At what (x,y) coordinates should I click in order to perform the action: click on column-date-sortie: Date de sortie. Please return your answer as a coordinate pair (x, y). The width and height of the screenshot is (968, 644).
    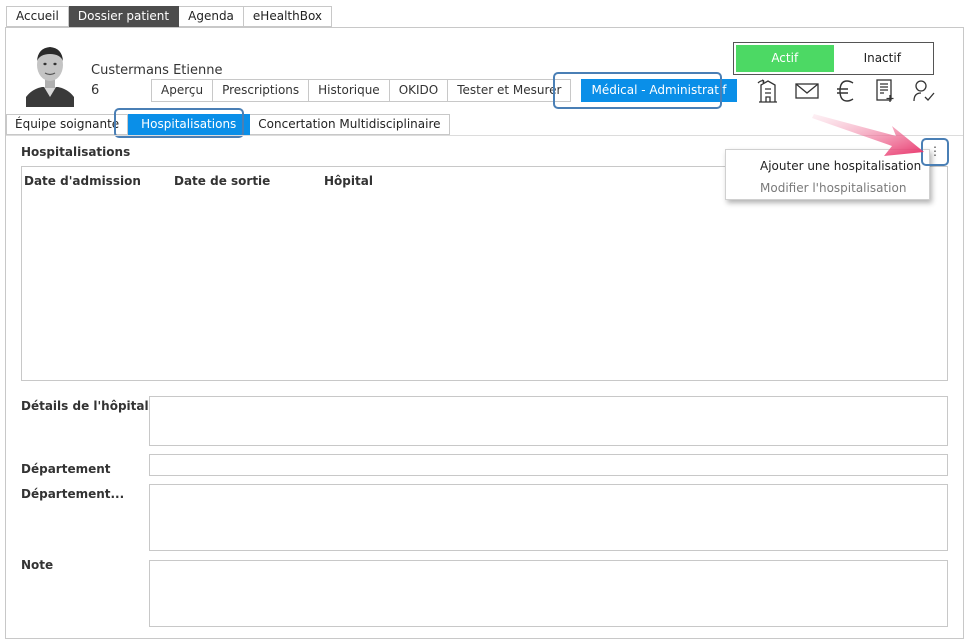
    Looking at the image, I should click on (249, 181).